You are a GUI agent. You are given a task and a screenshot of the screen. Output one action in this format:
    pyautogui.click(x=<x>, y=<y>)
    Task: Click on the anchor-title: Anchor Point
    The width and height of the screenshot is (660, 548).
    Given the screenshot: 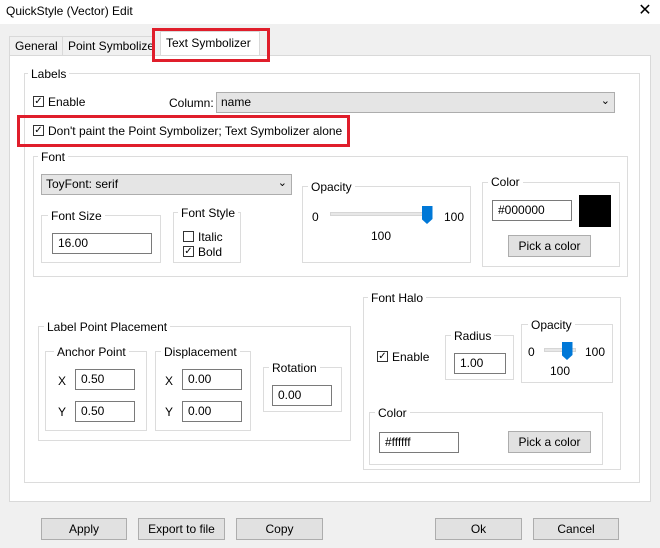 What is the action you would take?
    pyautogui.click(x=91, y=352)
    